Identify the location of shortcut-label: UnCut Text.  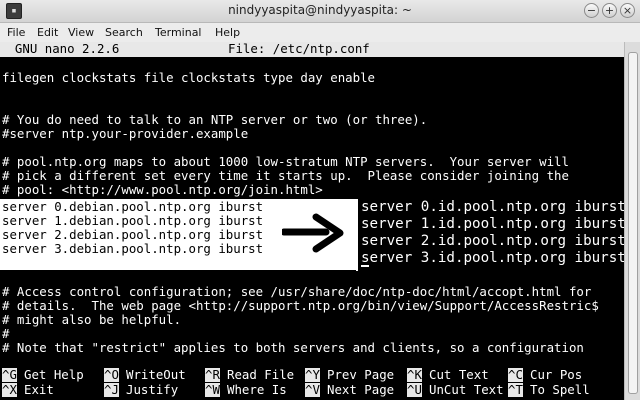
(466, 389).